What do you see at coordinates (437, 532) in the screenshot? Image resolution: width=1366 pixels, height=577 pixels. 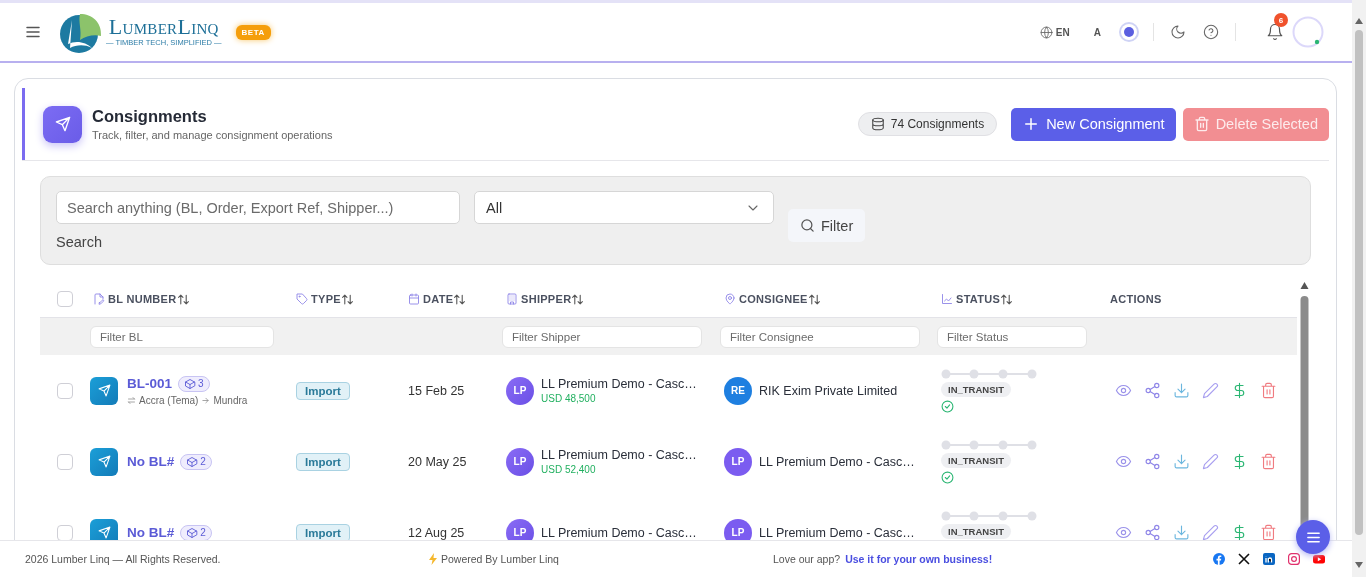 I see `date-text: 12 Aug 25` at bounding box center [437, 532].